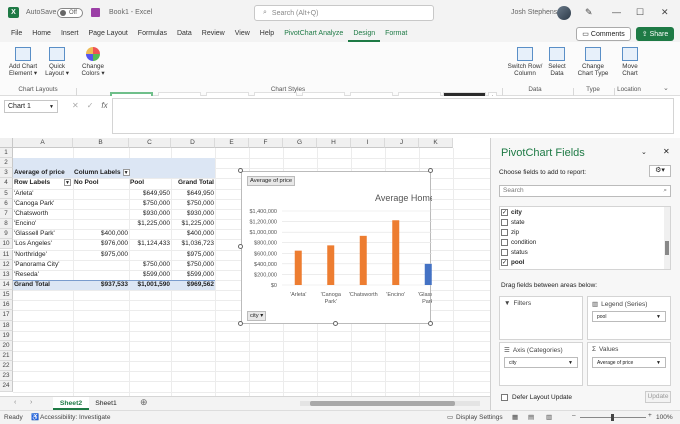 Image resolution: width=680 pixels, height=424 pixels. I want to click on header-pool: Pool, so click(150, 183).